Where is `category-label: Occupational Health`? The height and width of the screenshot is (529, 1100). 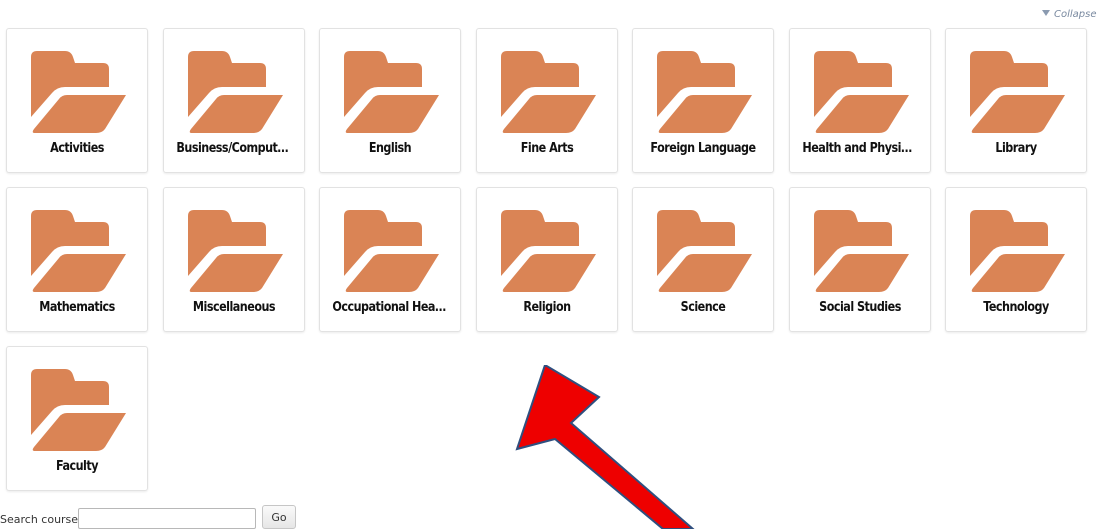 category-label: Occupational Health is located at coordinates (391, 307).